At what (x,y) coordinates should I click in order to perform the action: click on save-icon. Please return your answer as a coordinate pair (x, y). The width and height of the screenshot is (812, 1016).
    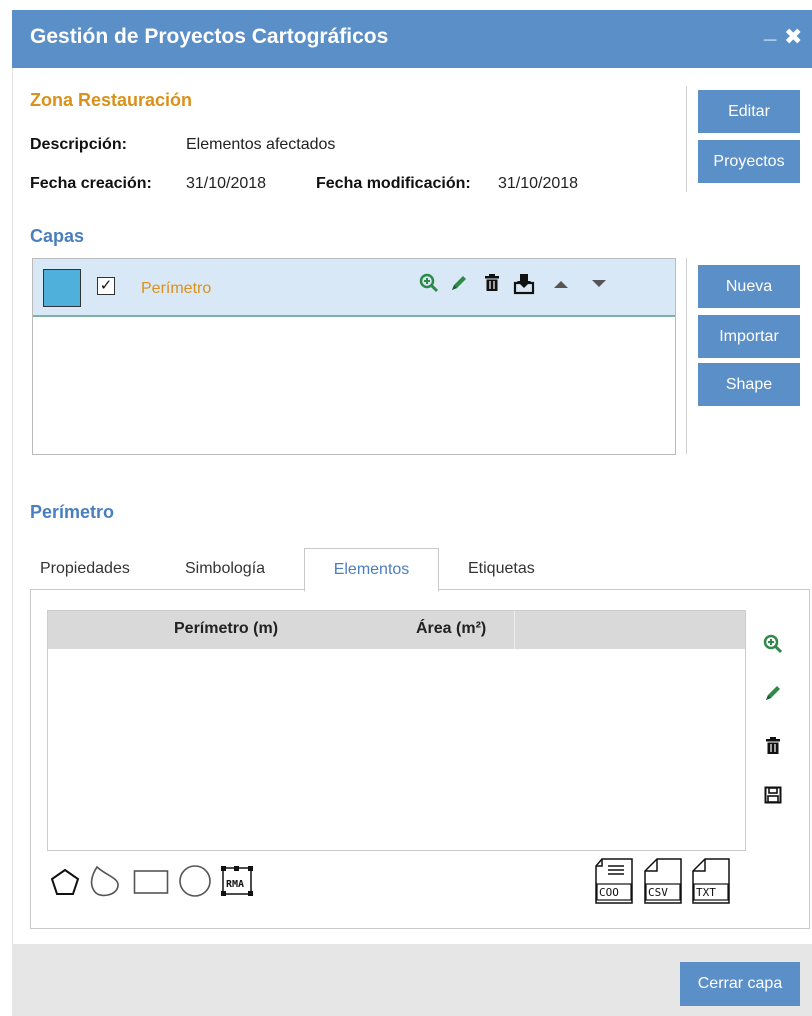
    Looking at the image, I should click on (773, 795).